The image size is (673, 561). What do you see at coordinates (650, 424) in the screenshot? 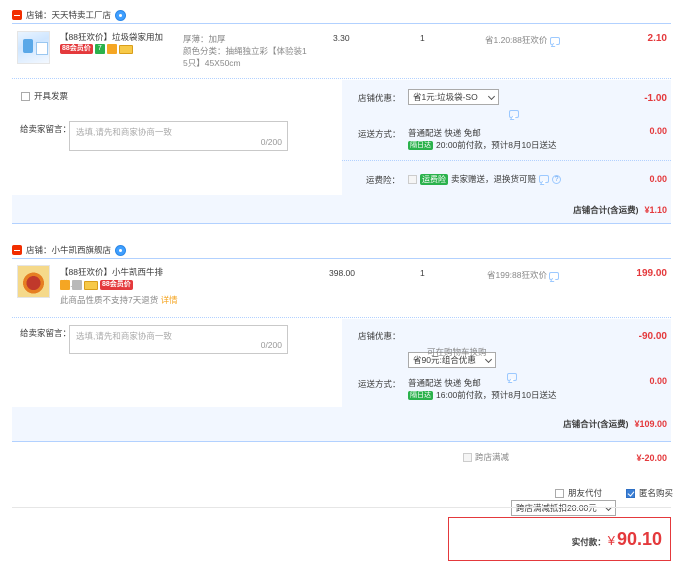
I see `shop-total-value: ¥109.00` at bounding box center [650, 424].